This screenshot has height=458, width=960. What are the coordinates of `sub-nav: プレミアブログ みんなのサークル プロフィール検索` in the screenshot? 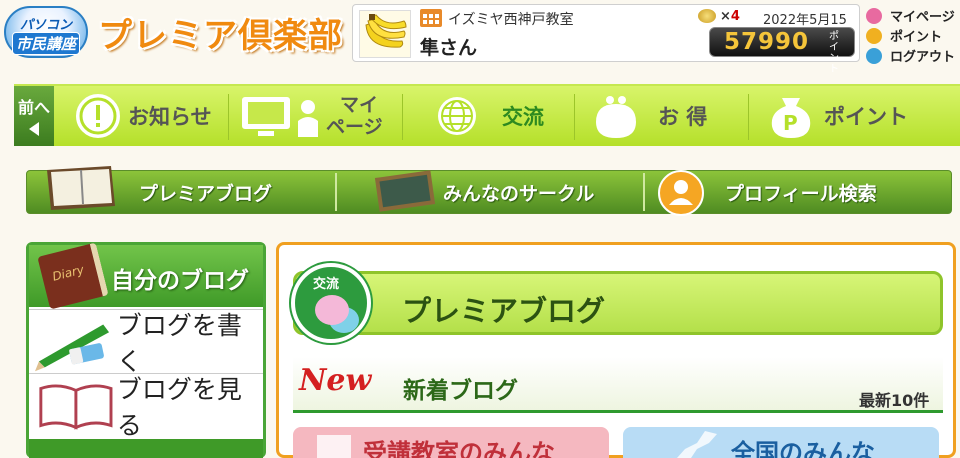 It's located at (489, 191).